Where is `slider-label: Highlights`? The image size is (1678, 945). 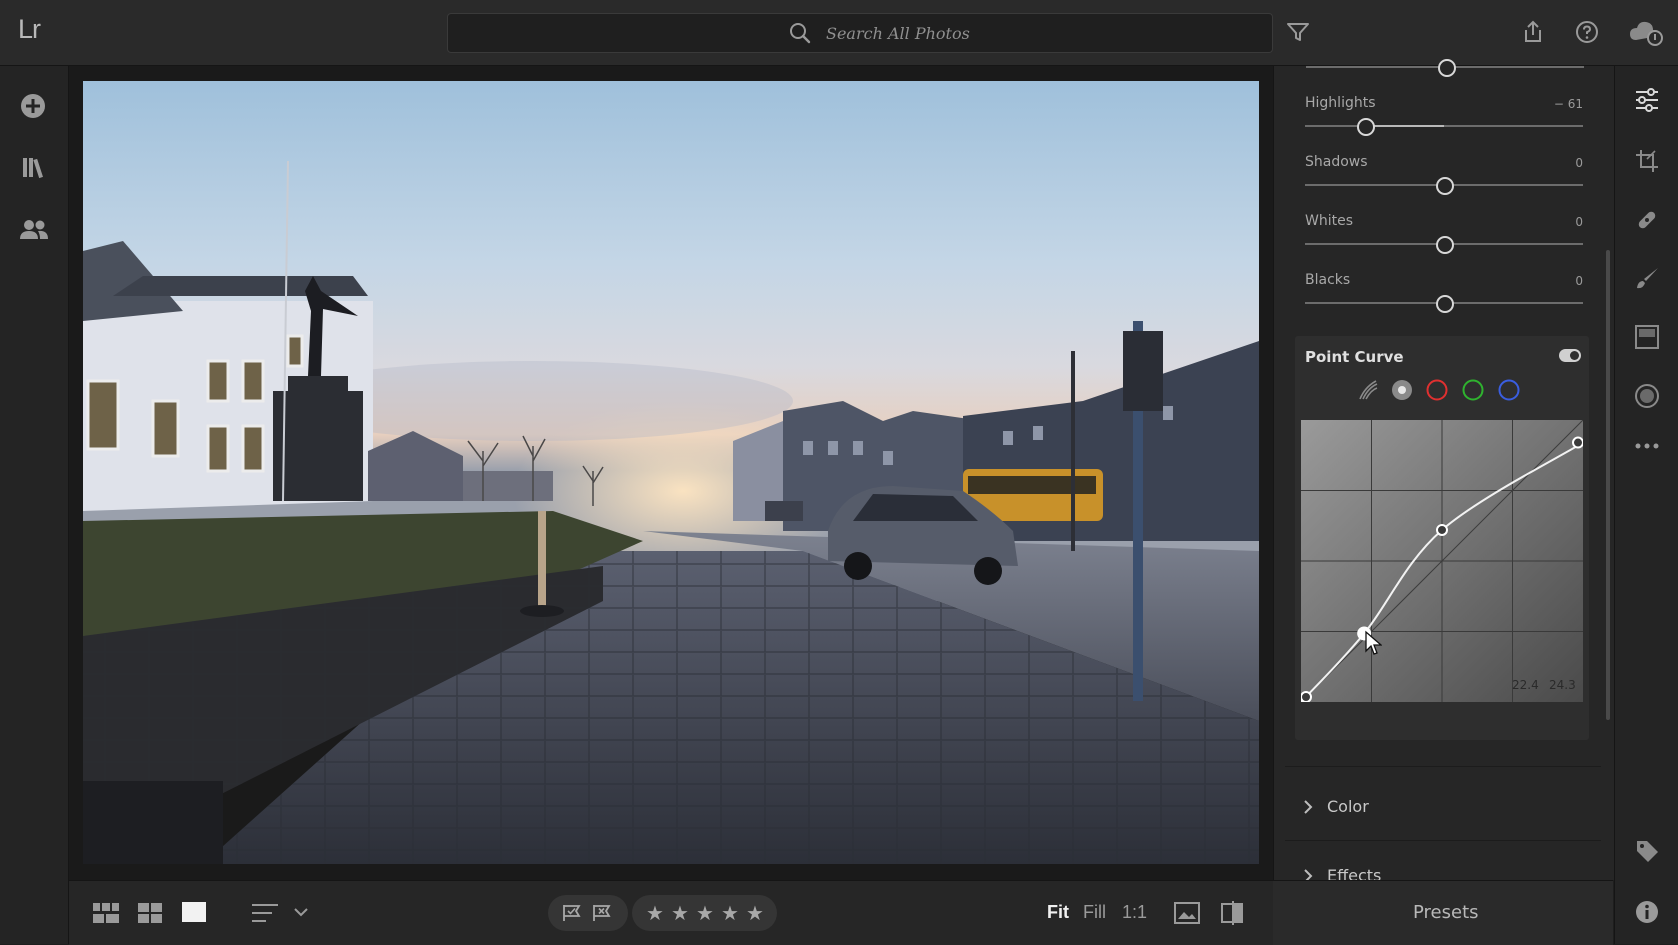
slider-label: Highlights is located at coordinates (1340, 103).